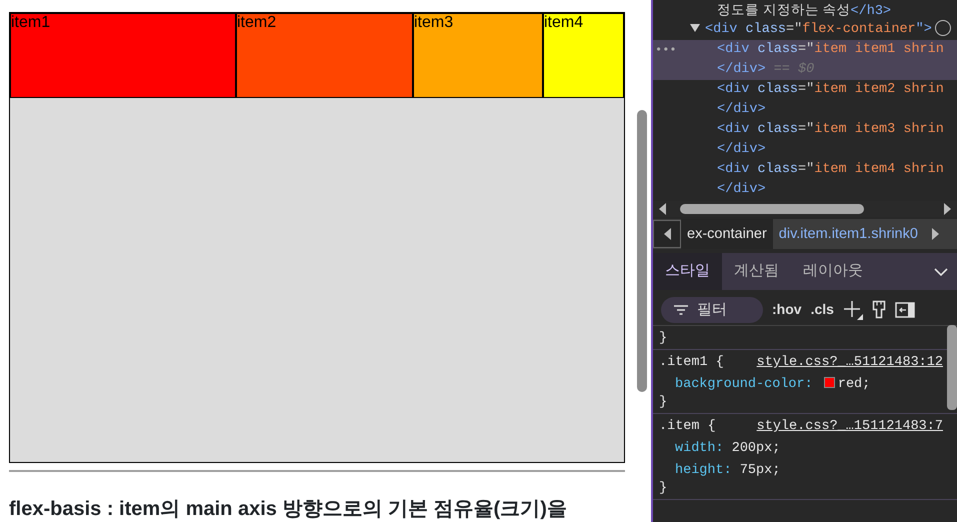  I want to click on flex-item: item3, so click(478, 55).